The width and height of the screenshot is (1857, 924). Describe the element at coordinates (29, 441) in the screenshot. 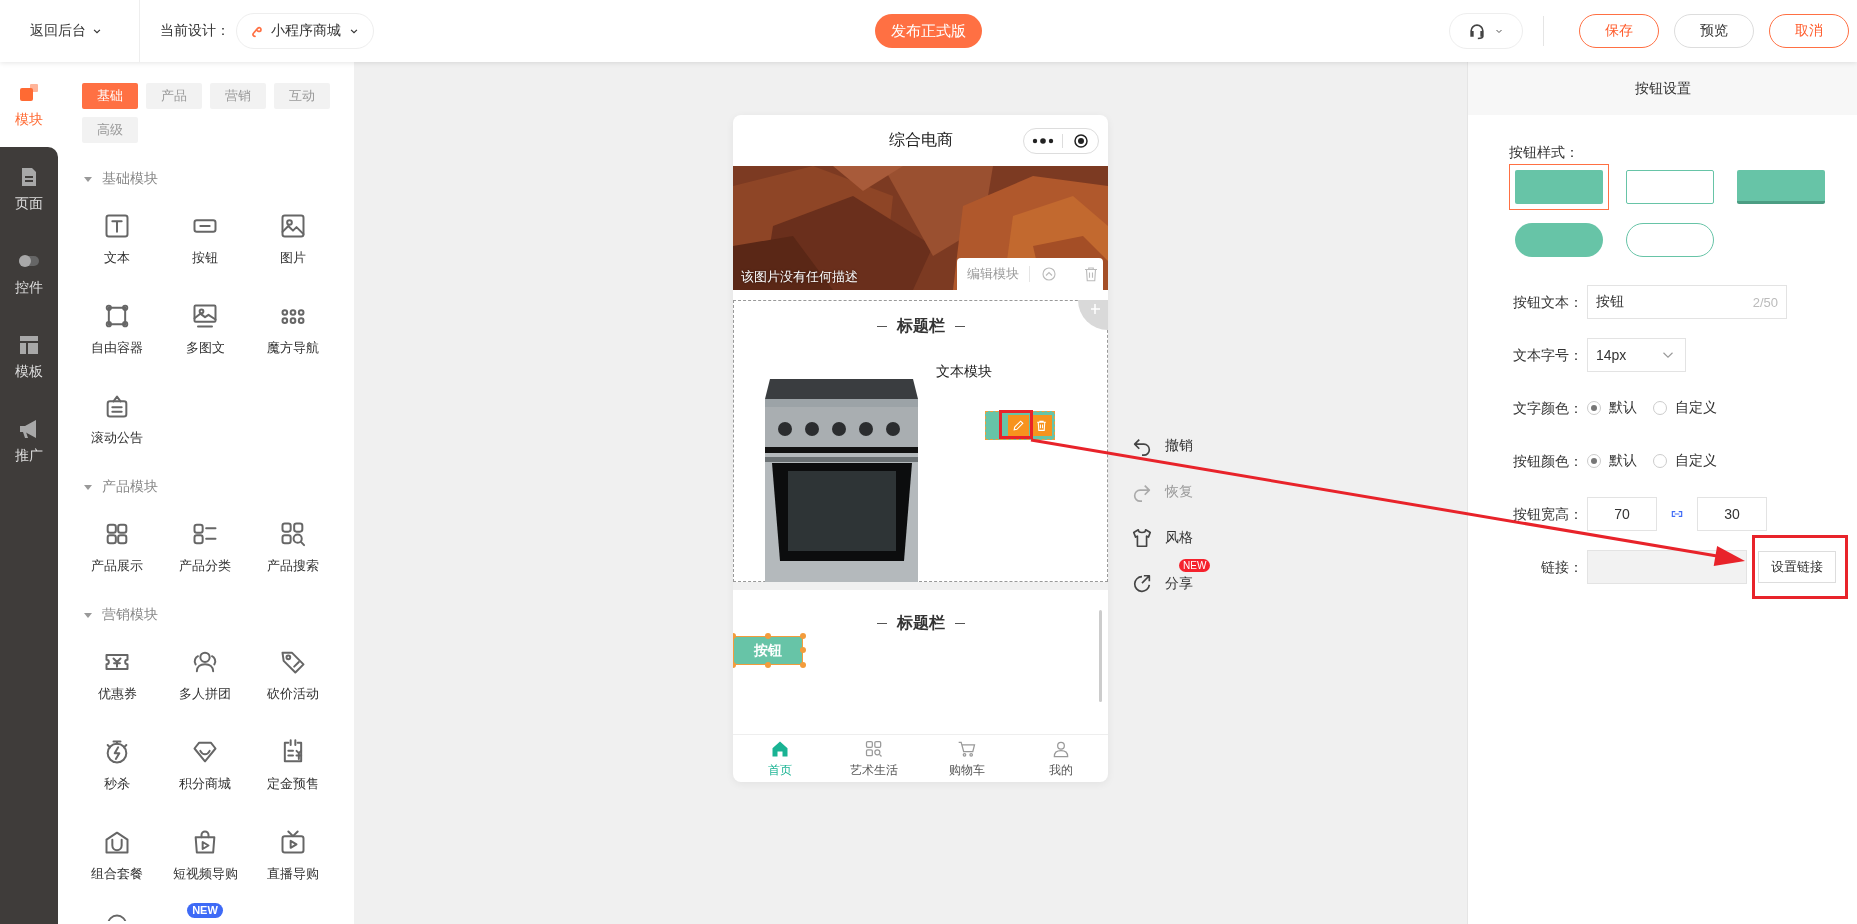

I see `rail-tab: 推广` at that location.